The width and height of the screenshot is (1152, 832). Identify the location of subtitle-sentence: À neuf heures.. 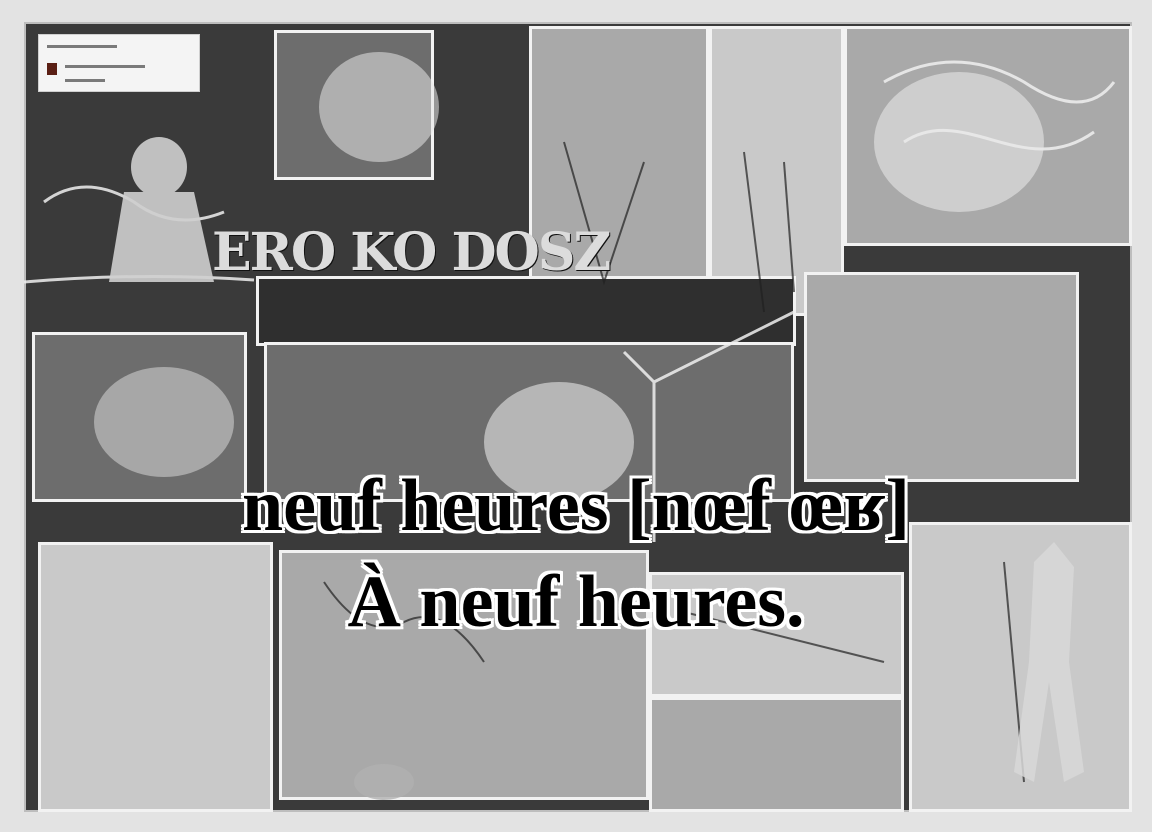
(576, 602).